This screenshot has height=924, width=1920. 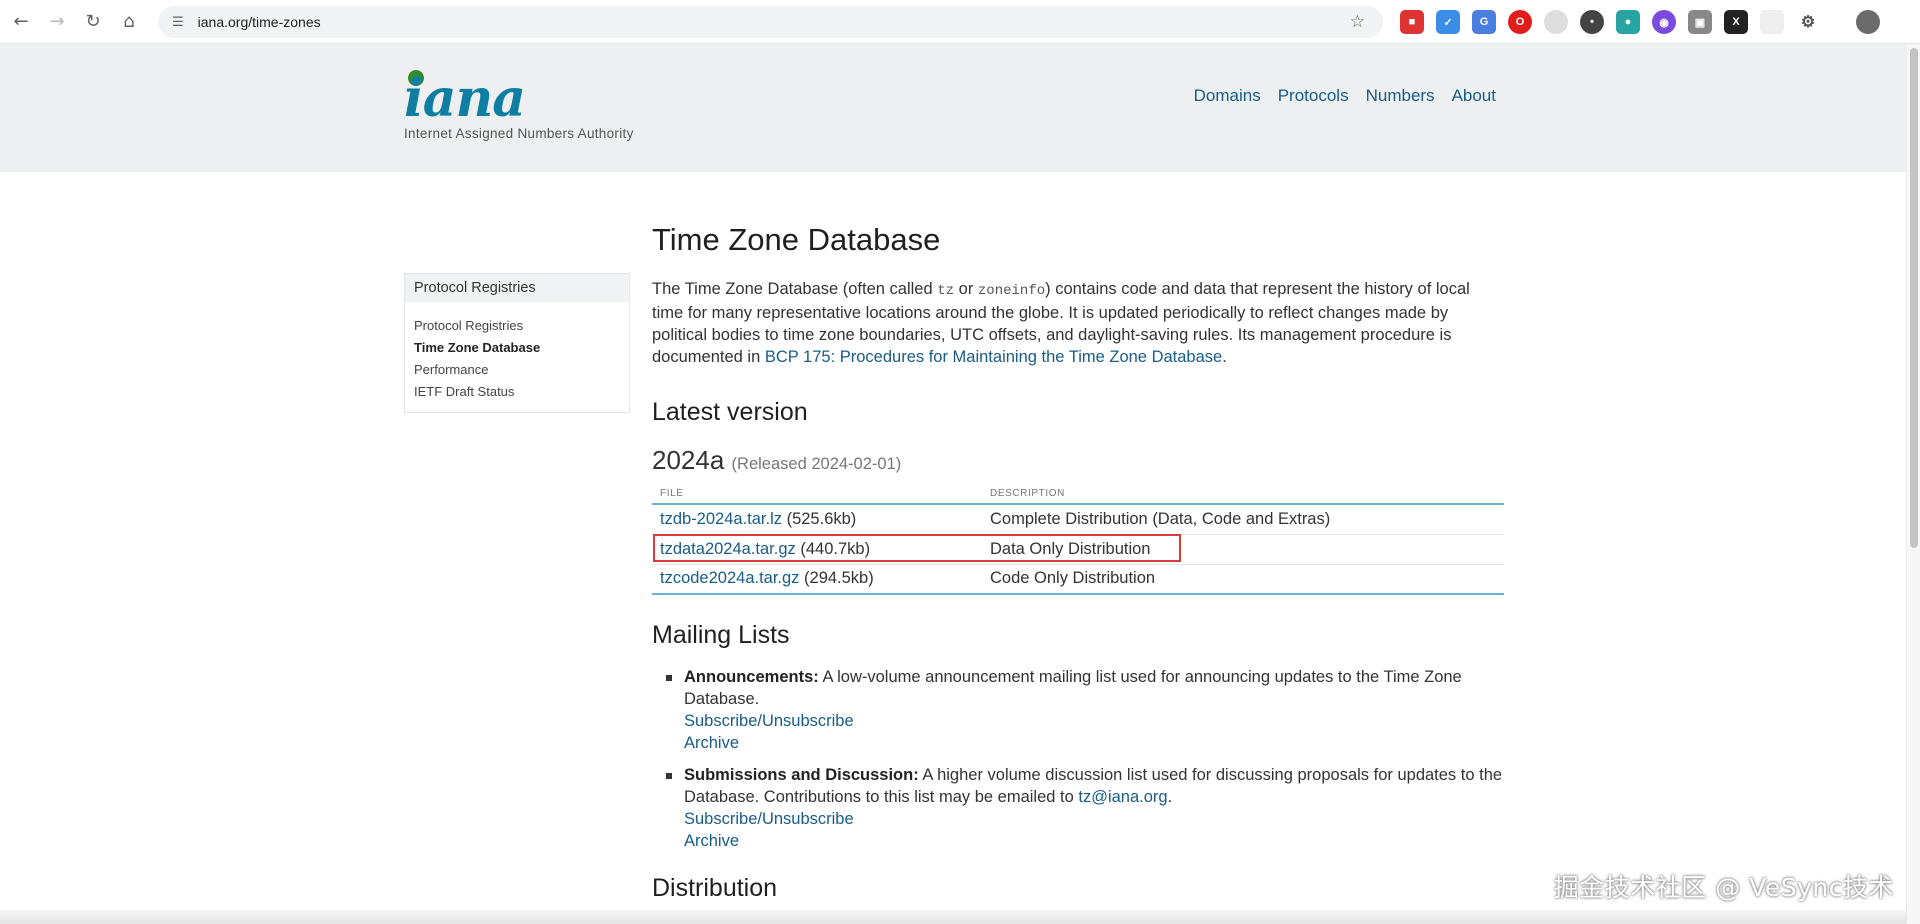 I want to click on mailing-lists-heading: Mailing Lists, so click(x=721, y=635).